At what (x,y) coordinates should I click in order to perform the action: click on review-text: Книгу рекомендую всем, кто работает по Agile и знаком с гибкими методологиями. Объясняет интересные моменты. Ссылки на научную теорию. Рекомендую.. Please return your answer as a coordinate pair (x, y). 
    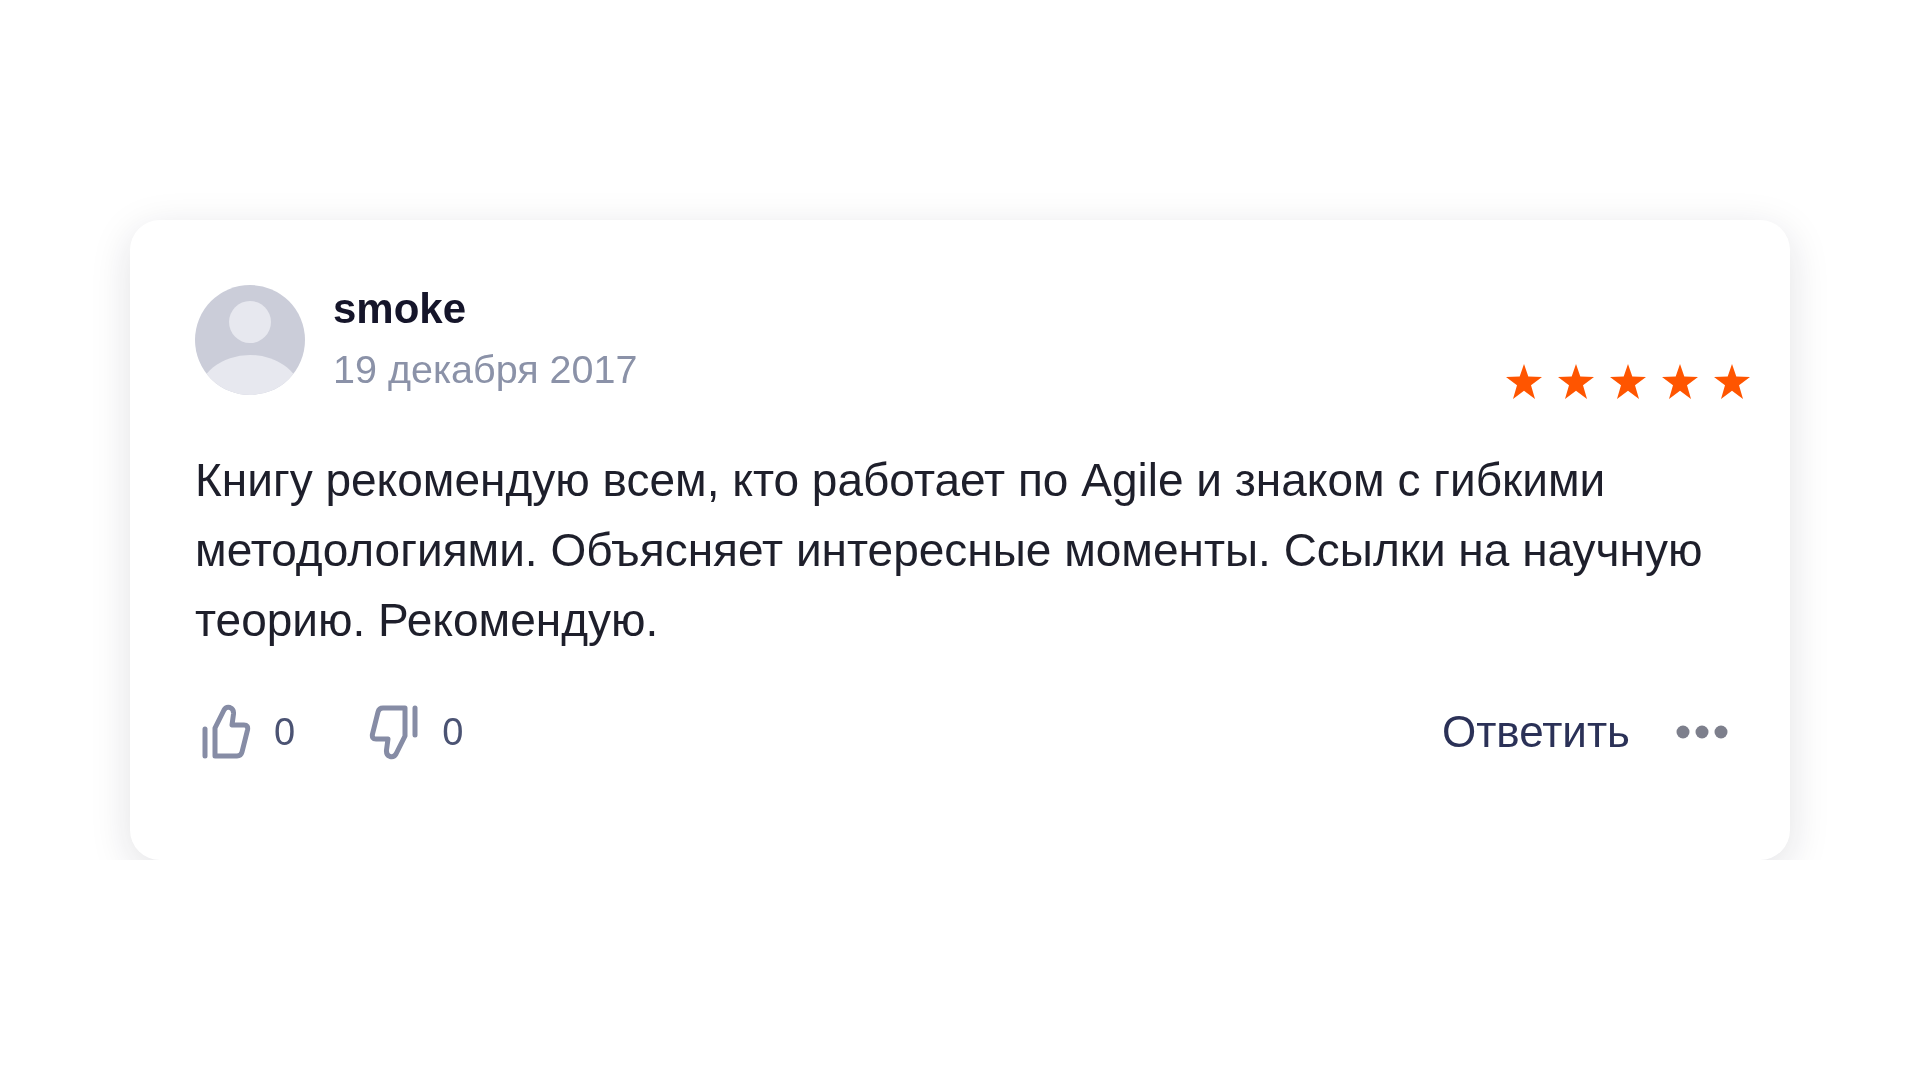
    Looking at the image, I should click on (949, 550).